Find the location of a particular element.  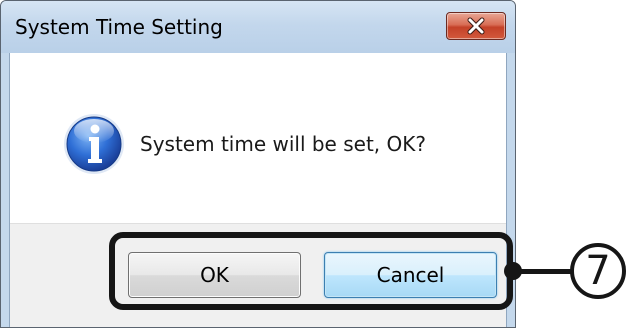

close-x-icon is located at coordinates (476, 26).